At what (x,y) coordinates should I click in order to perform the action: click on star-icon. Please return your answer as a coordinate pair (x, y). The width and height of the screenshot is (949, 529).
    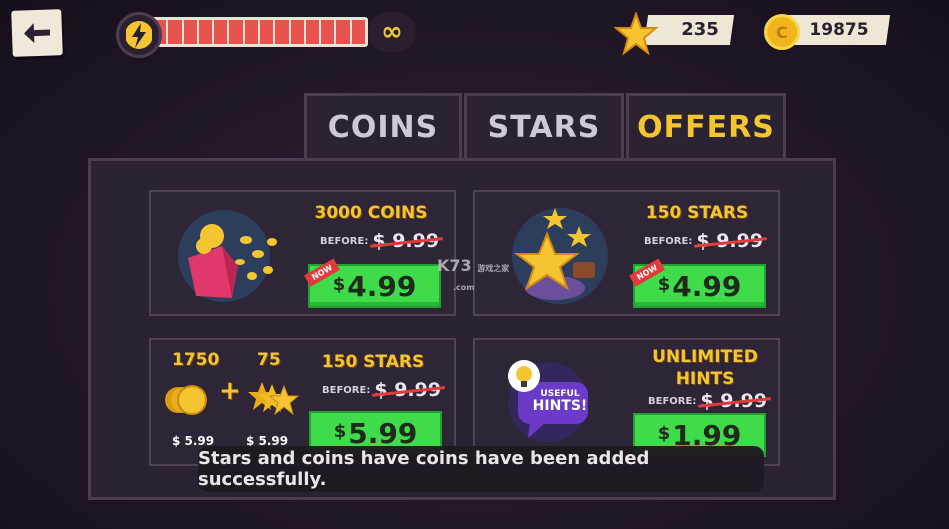
    Looking at the image, I should click on (636, 33).